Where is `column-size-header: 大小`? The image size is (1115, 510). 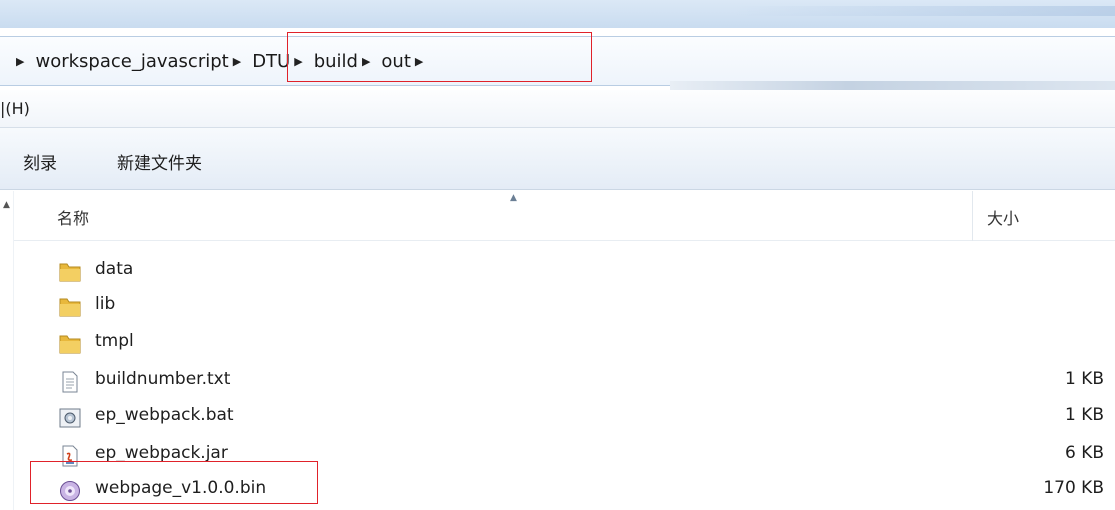
column-size-header: 大小 is located at coordinates (1003, 217).